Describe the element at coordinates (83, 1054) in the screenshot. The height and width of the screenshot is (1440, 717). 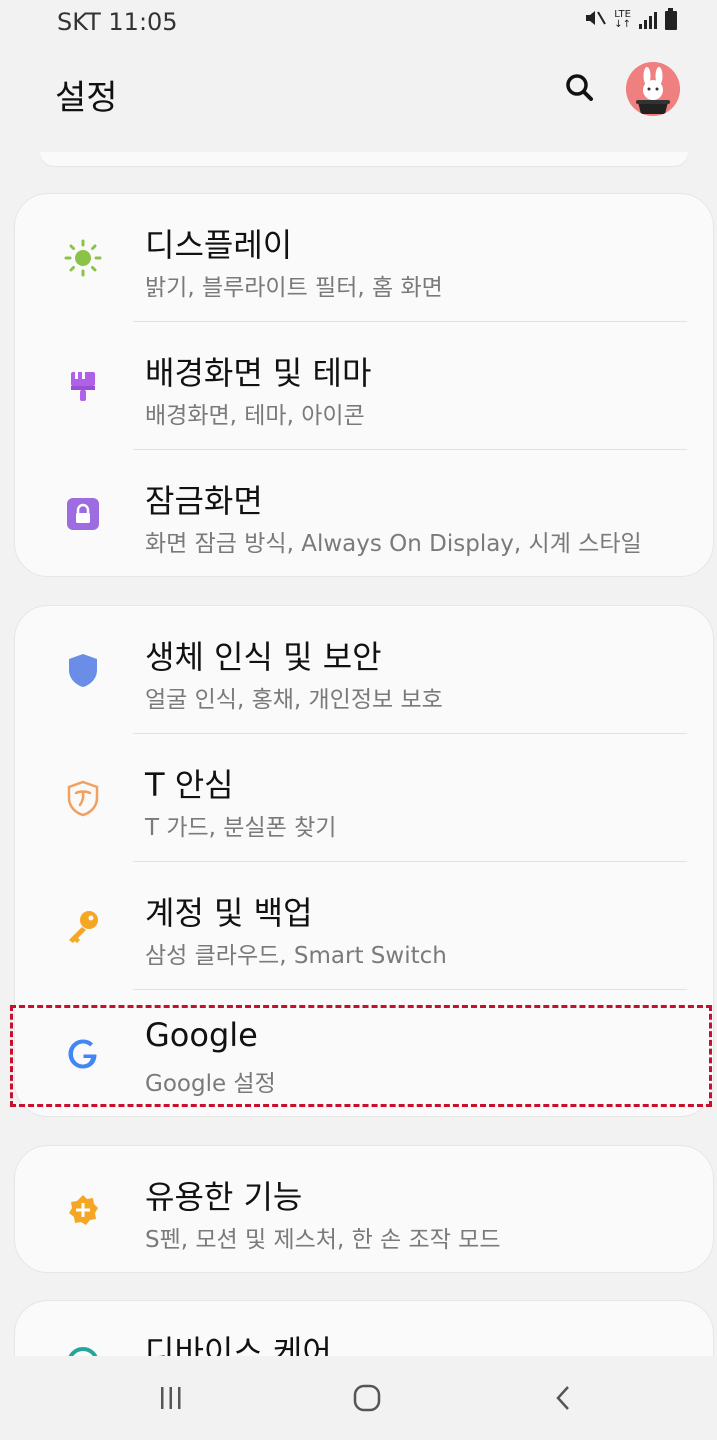
I see `google-icon` at that location.